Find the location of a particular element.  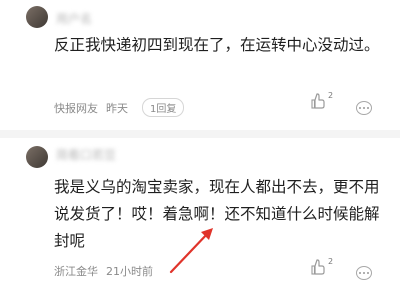

comment-meta: 浙江金华 21小时前 is located at coordinates (103, 271).